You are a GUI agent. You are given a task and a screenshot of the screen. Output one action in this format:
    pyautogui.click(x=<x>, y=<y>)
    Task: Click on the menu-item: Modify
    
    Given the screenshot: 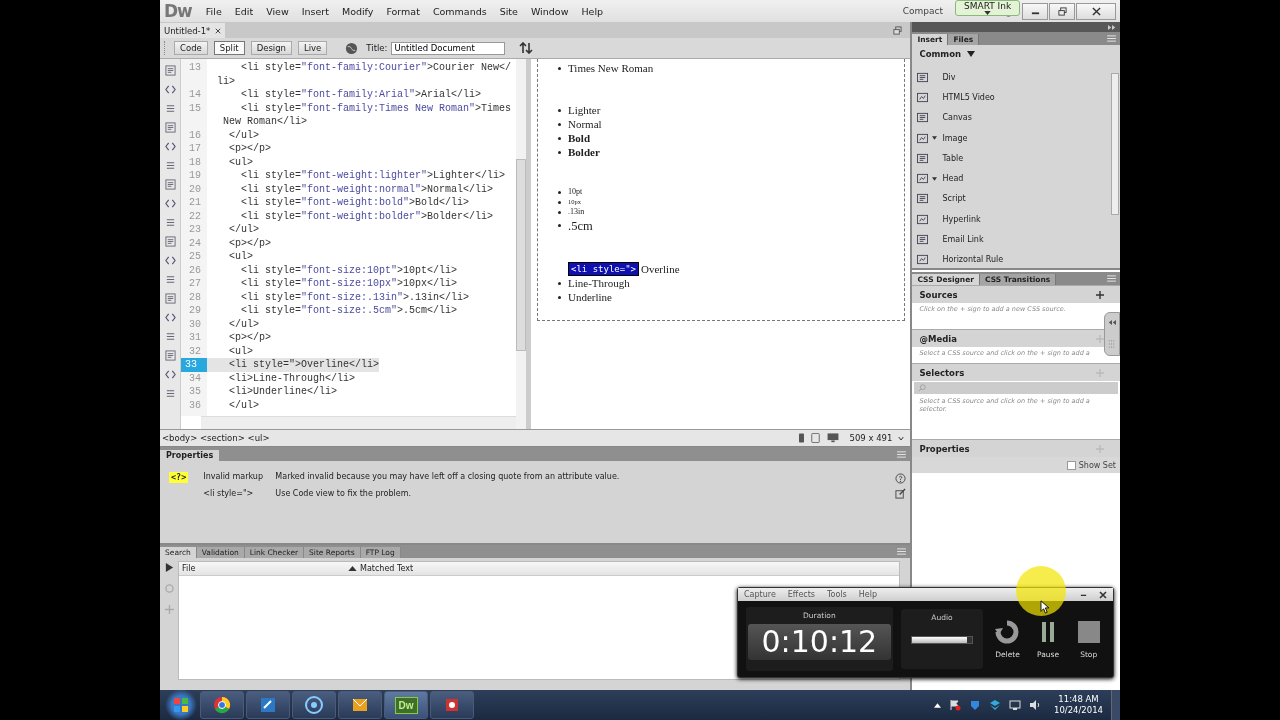 What is the action you would take?
    pyautogui.click(x=357, y=11)
    